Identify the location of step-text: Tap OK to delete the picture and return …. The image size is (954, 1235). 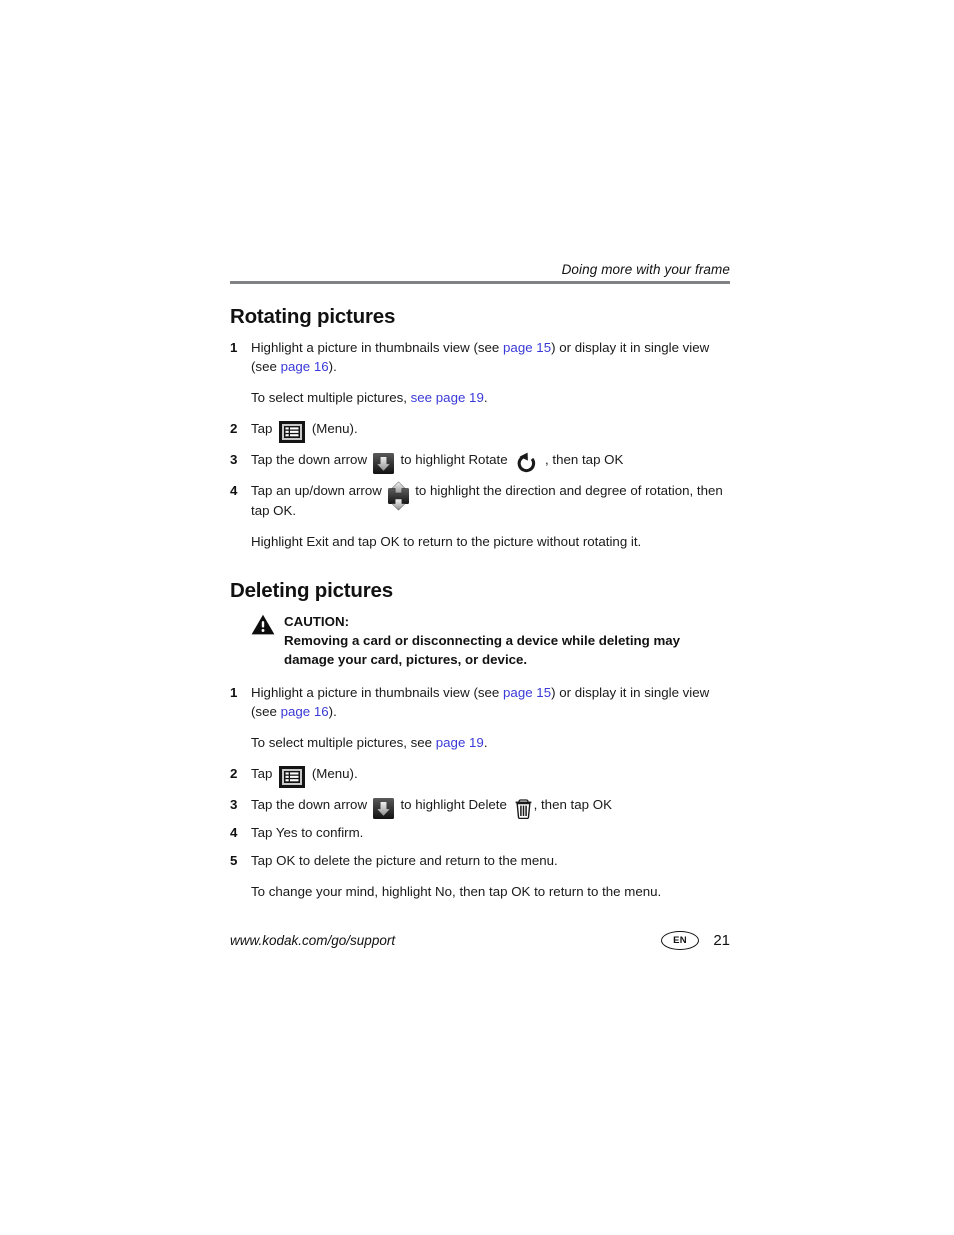
(404, 861).